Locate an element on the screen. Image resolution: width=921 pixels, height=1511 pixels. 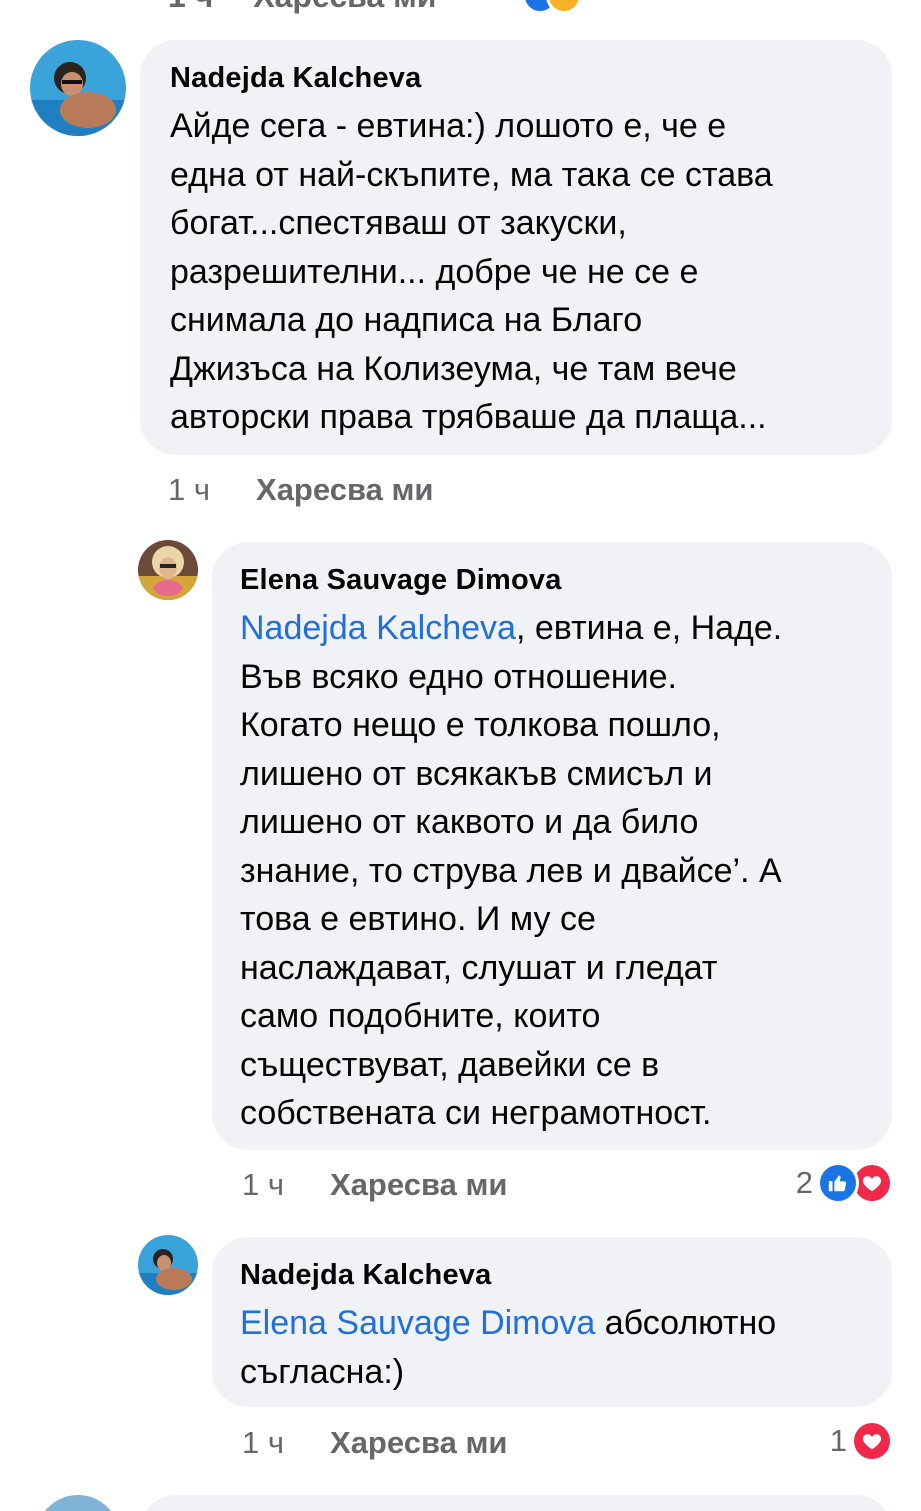
reaction-count: 2 is located at coordinates (804, 1182).